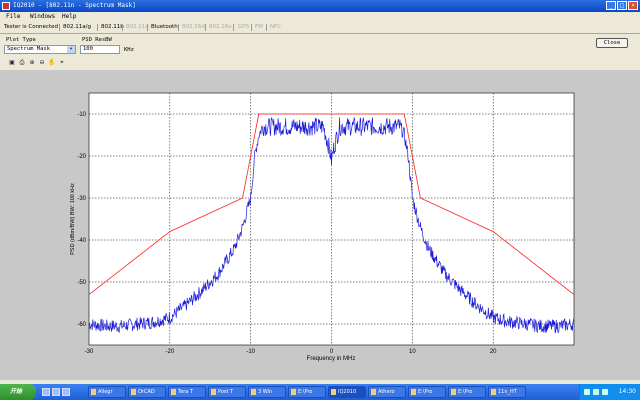 The height and width of the screenshot is (400, 640). What do you see at coordinates (493, 352) in the screenshot?
I see `x-tick-label: 20` at bounding box center [493, 352].